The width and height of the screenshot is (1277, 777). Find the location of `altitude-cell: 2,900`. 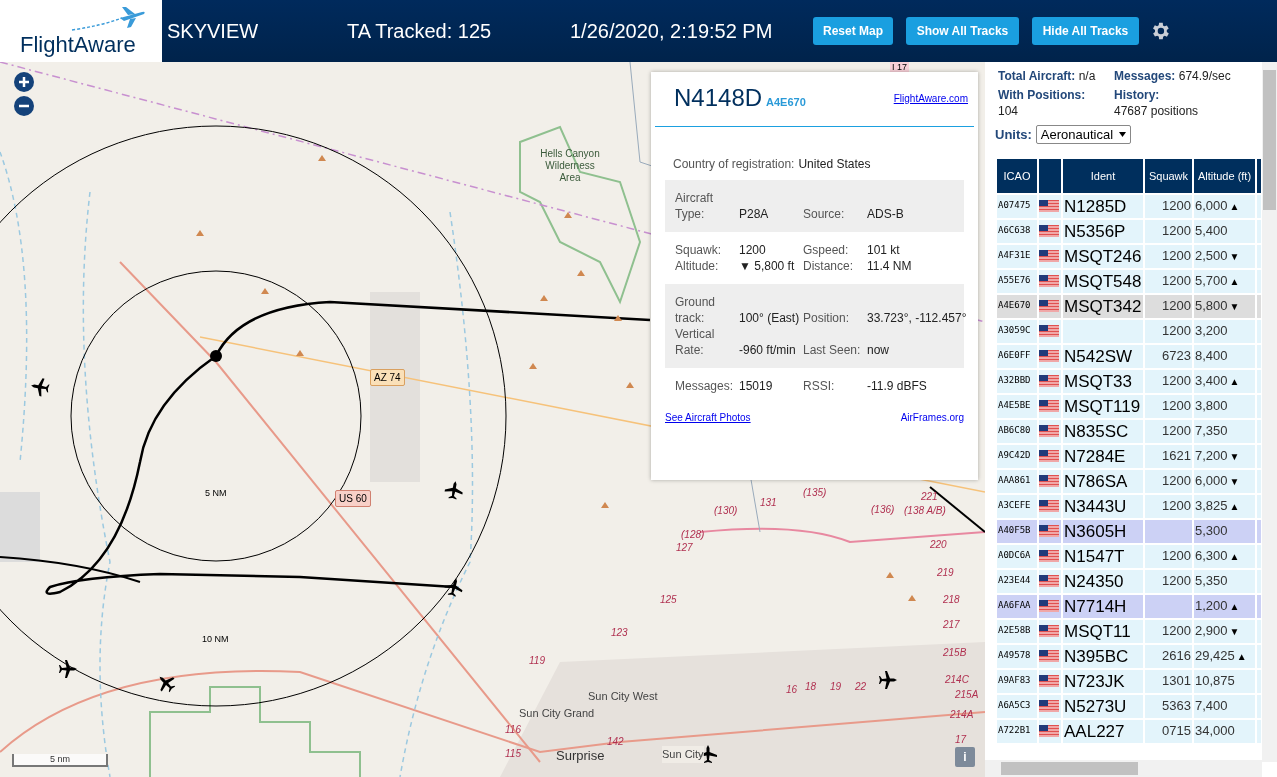

altitude-cell: 2,900 is located at coordinates (1211, 631).